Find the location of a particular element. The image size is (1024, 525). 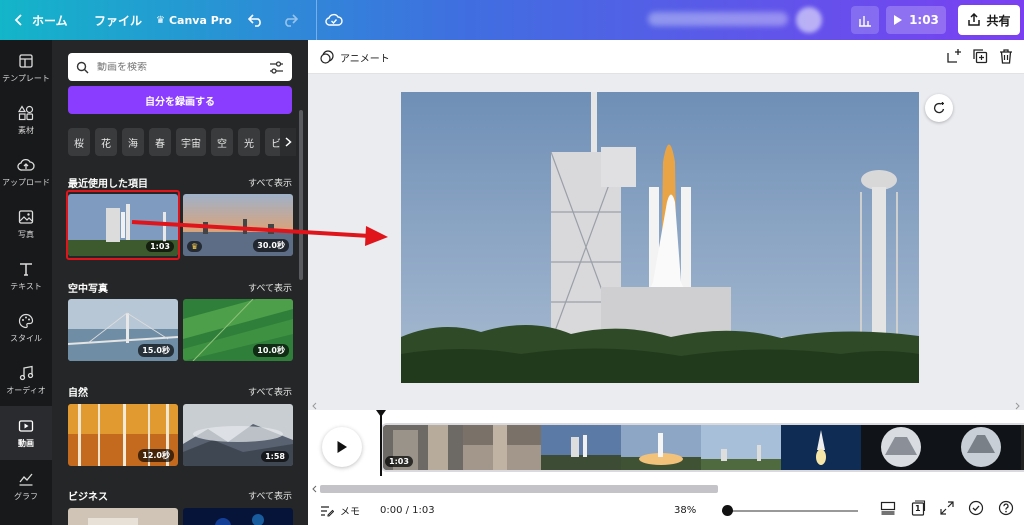

video-thumb-sunset-city: ♛ 30.0秒 is located at coordinates (238, 225).